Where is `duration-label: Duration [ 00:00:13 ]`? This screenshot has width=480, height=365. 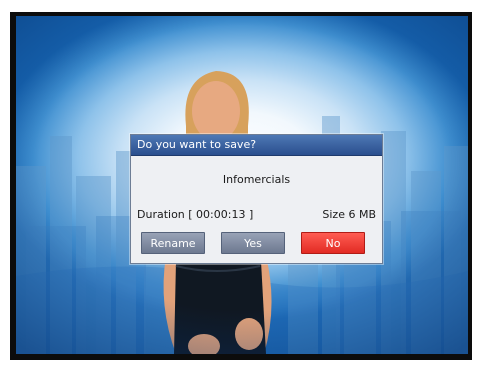 duration-label: Duration [ 00:00:13 ] is located at coordinates (195, 214).